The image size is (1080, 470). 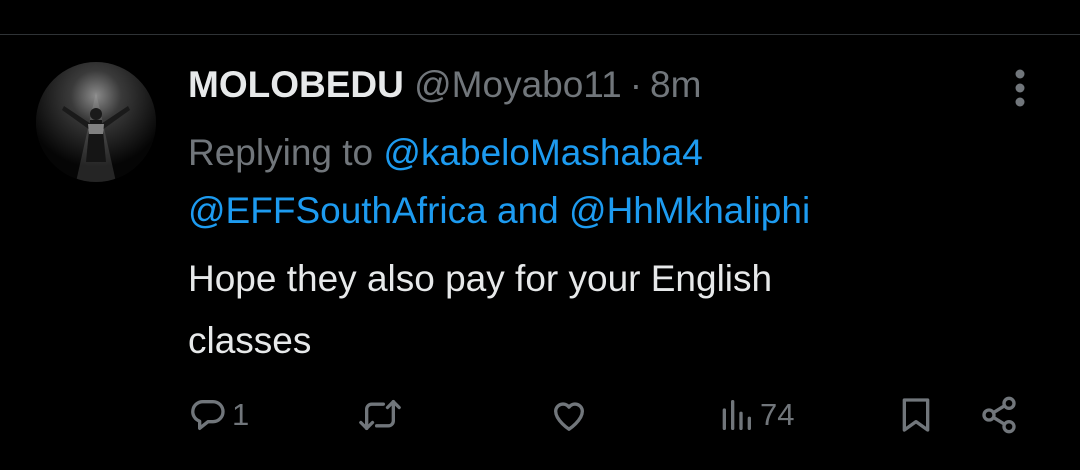 What do you see at coordinates (528, 210) in the screenshot?
I see `mention-and: and` at bounding box center [528, 210].